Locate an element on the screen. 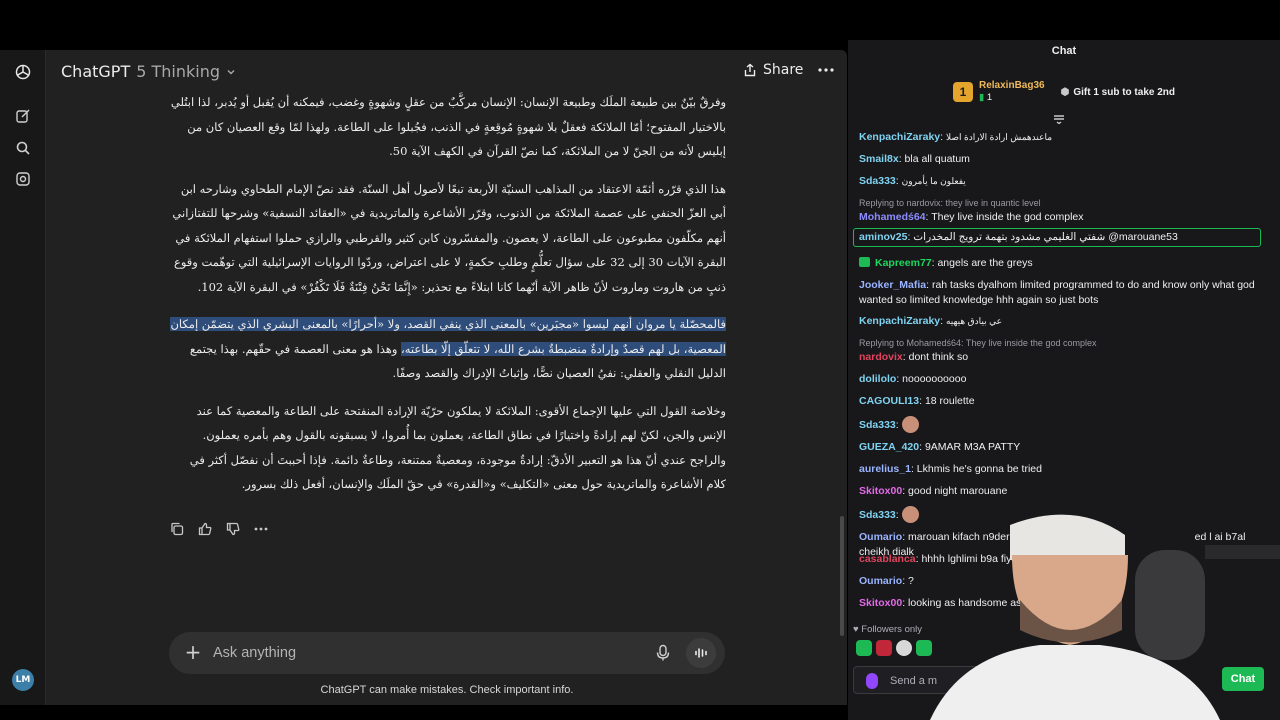 This screenshot has height=720, width=1280. chat-username: casablanca is located at coordinates (887, 559).